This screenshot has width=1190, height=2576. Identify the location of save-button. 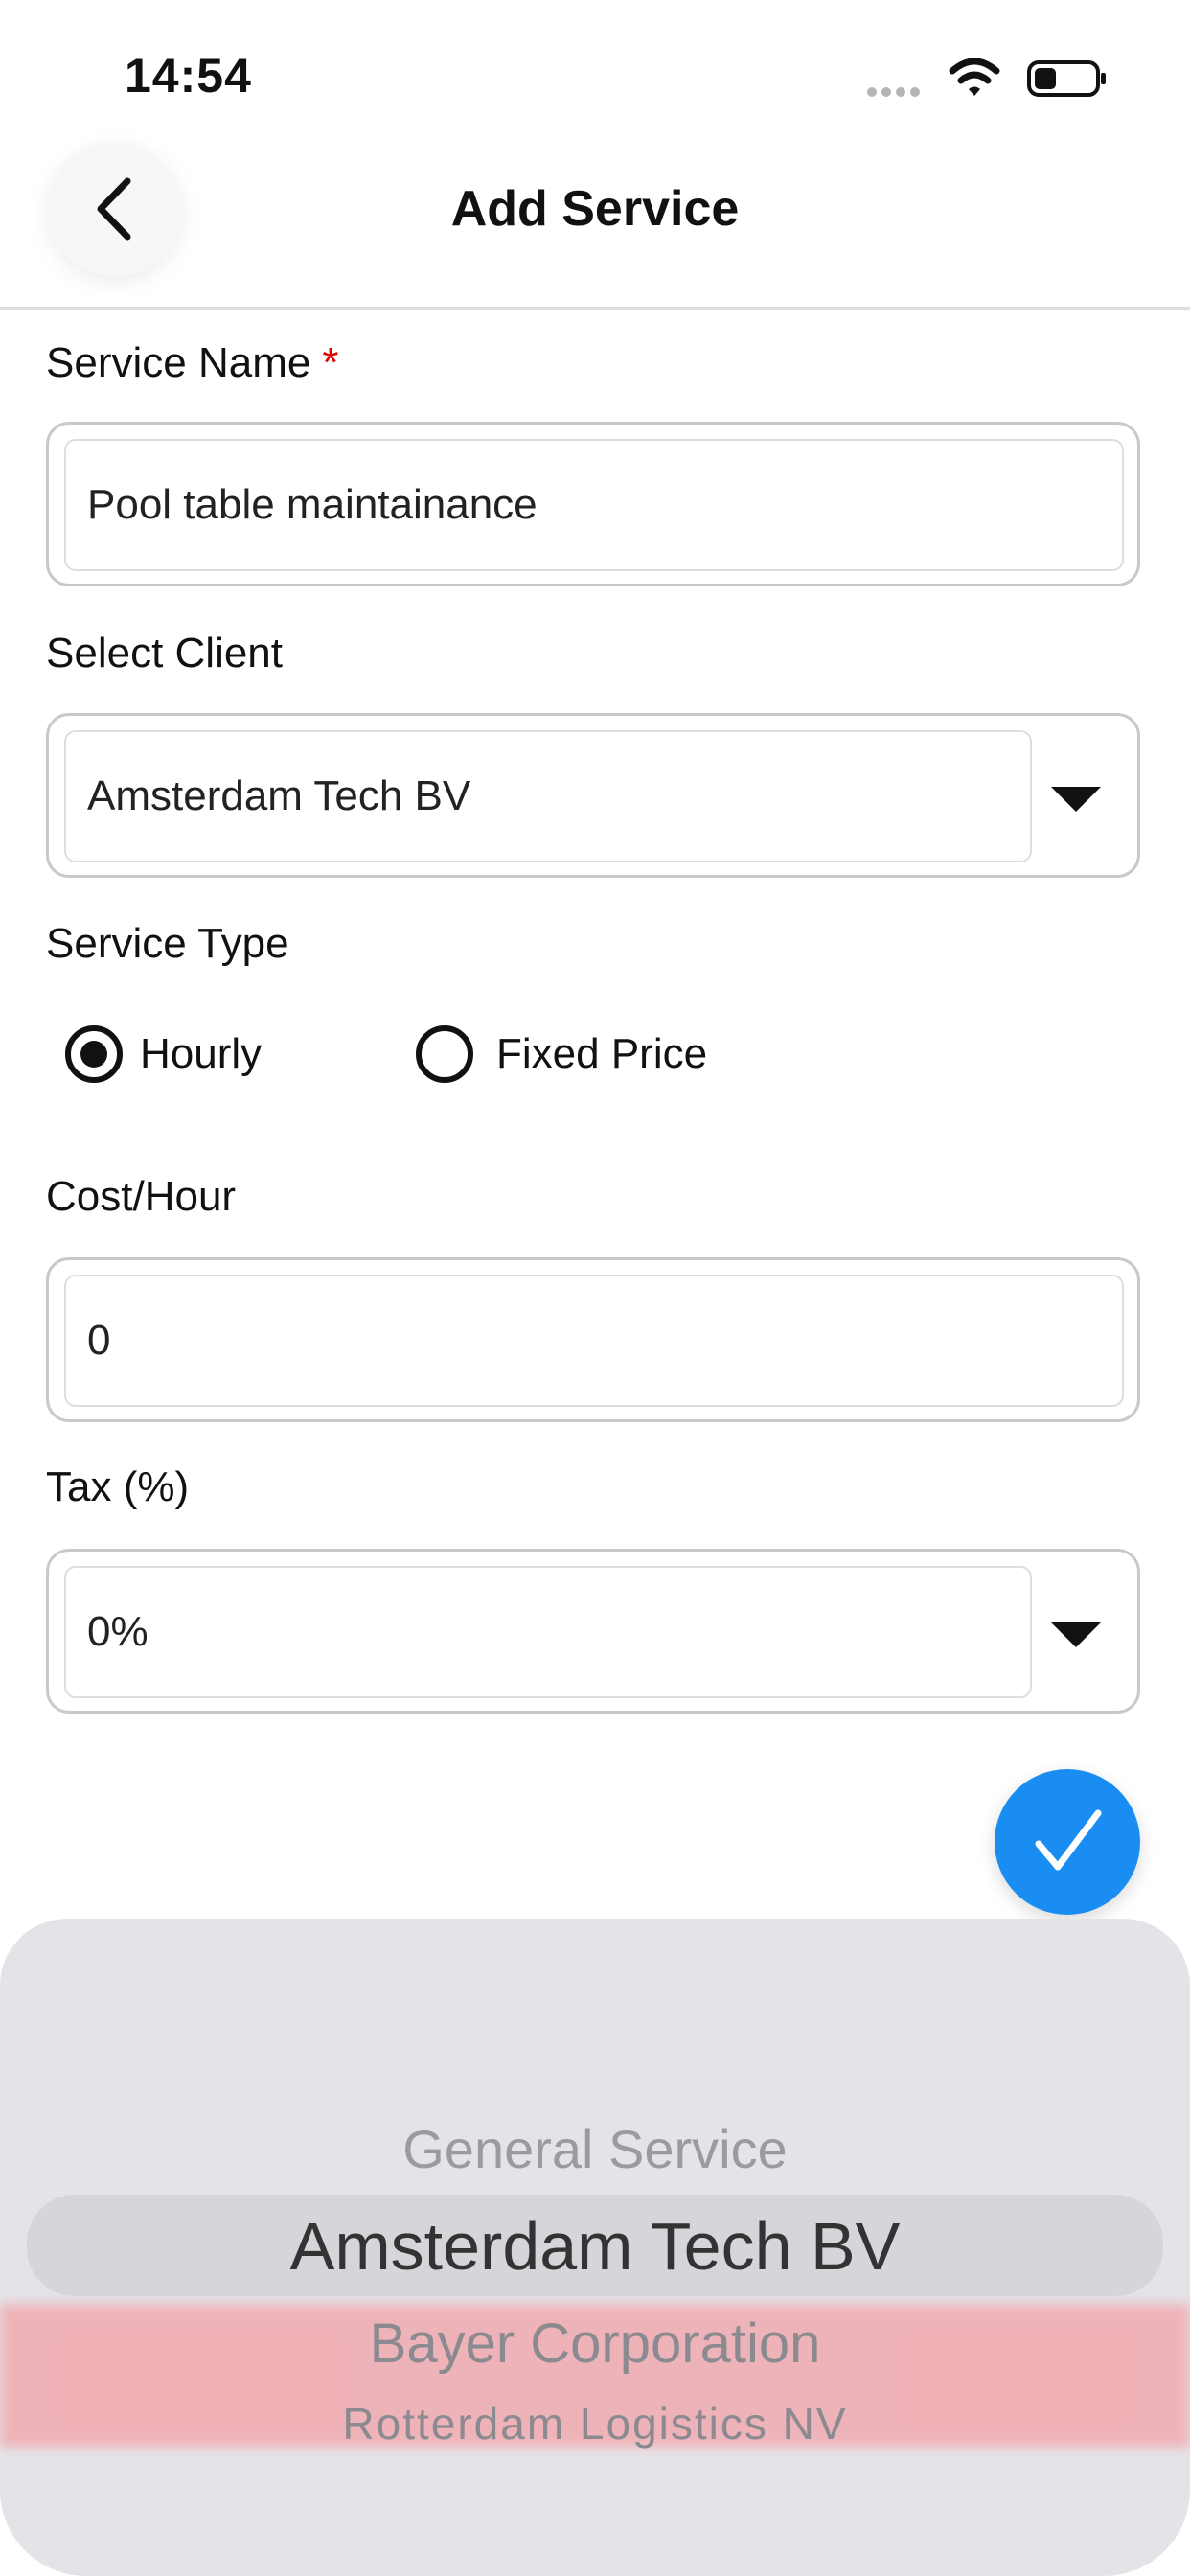
(1068, 1842).